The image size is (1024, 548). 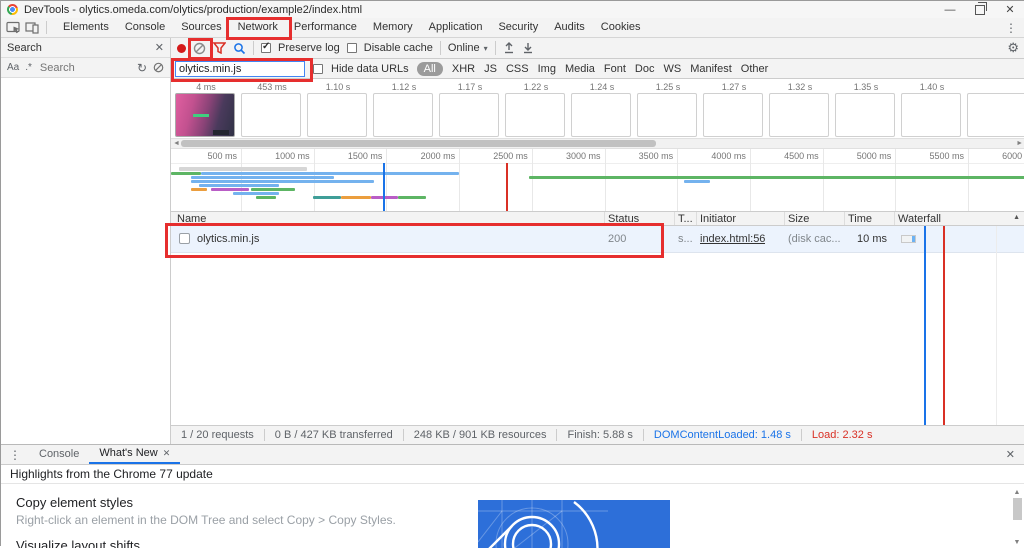 I want to click on filter-type-xhr: XHR, so click(x=463, y=69).